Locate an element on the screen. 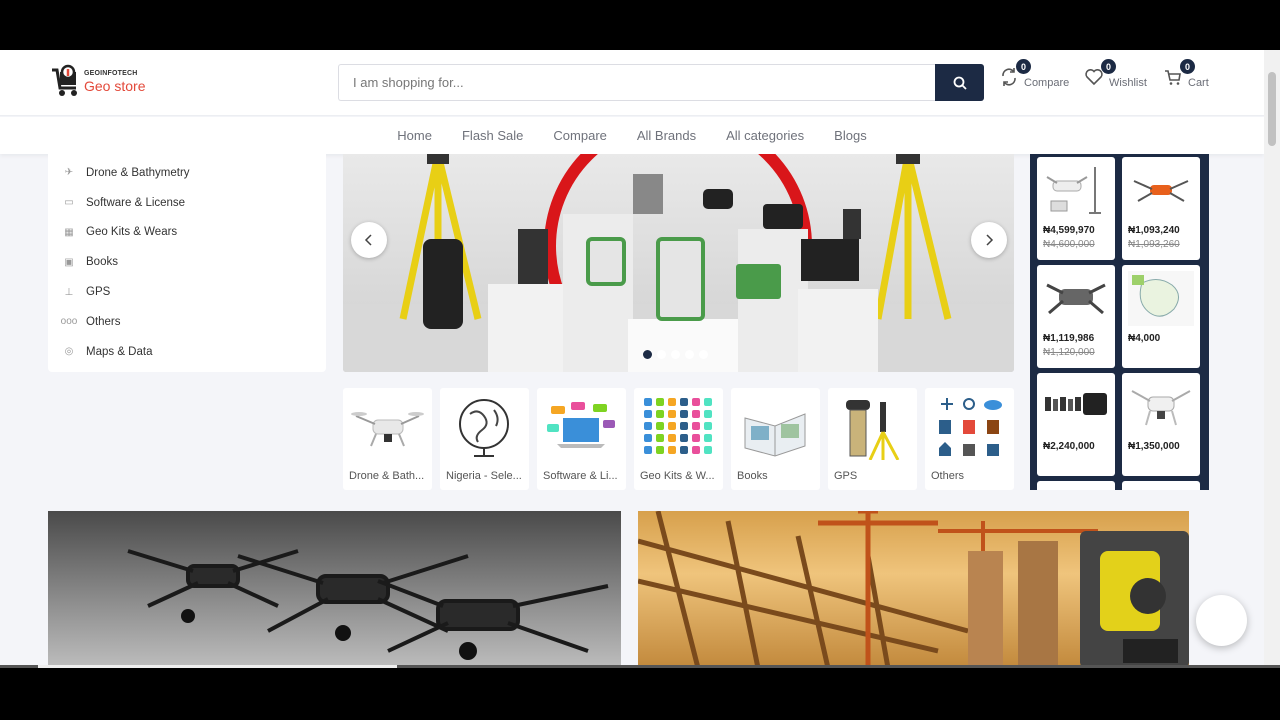 The width and height of the screenshot is (1280, 720). orange-drone-image is located at coordinates (1161, 191).